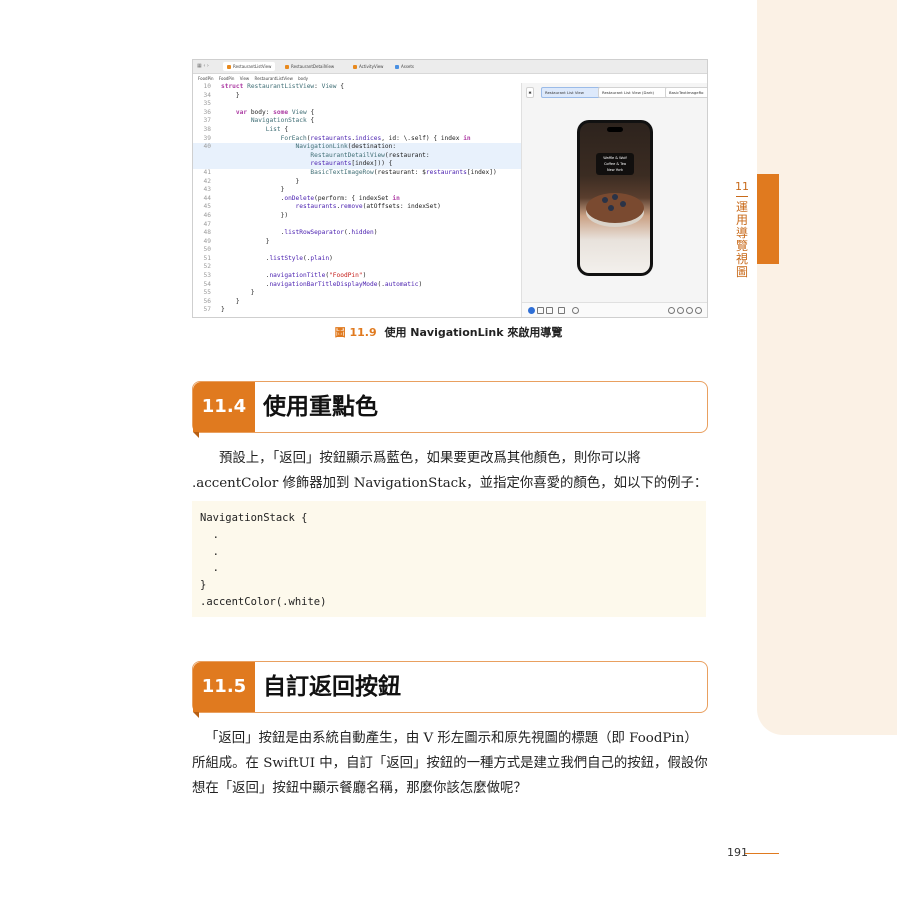 This screenshot has height=897, width=897. What do you see at coordinates (357, 96) in the screenshot?
I see `code-editor-line: 34 }` at bounding box center [357, 96].